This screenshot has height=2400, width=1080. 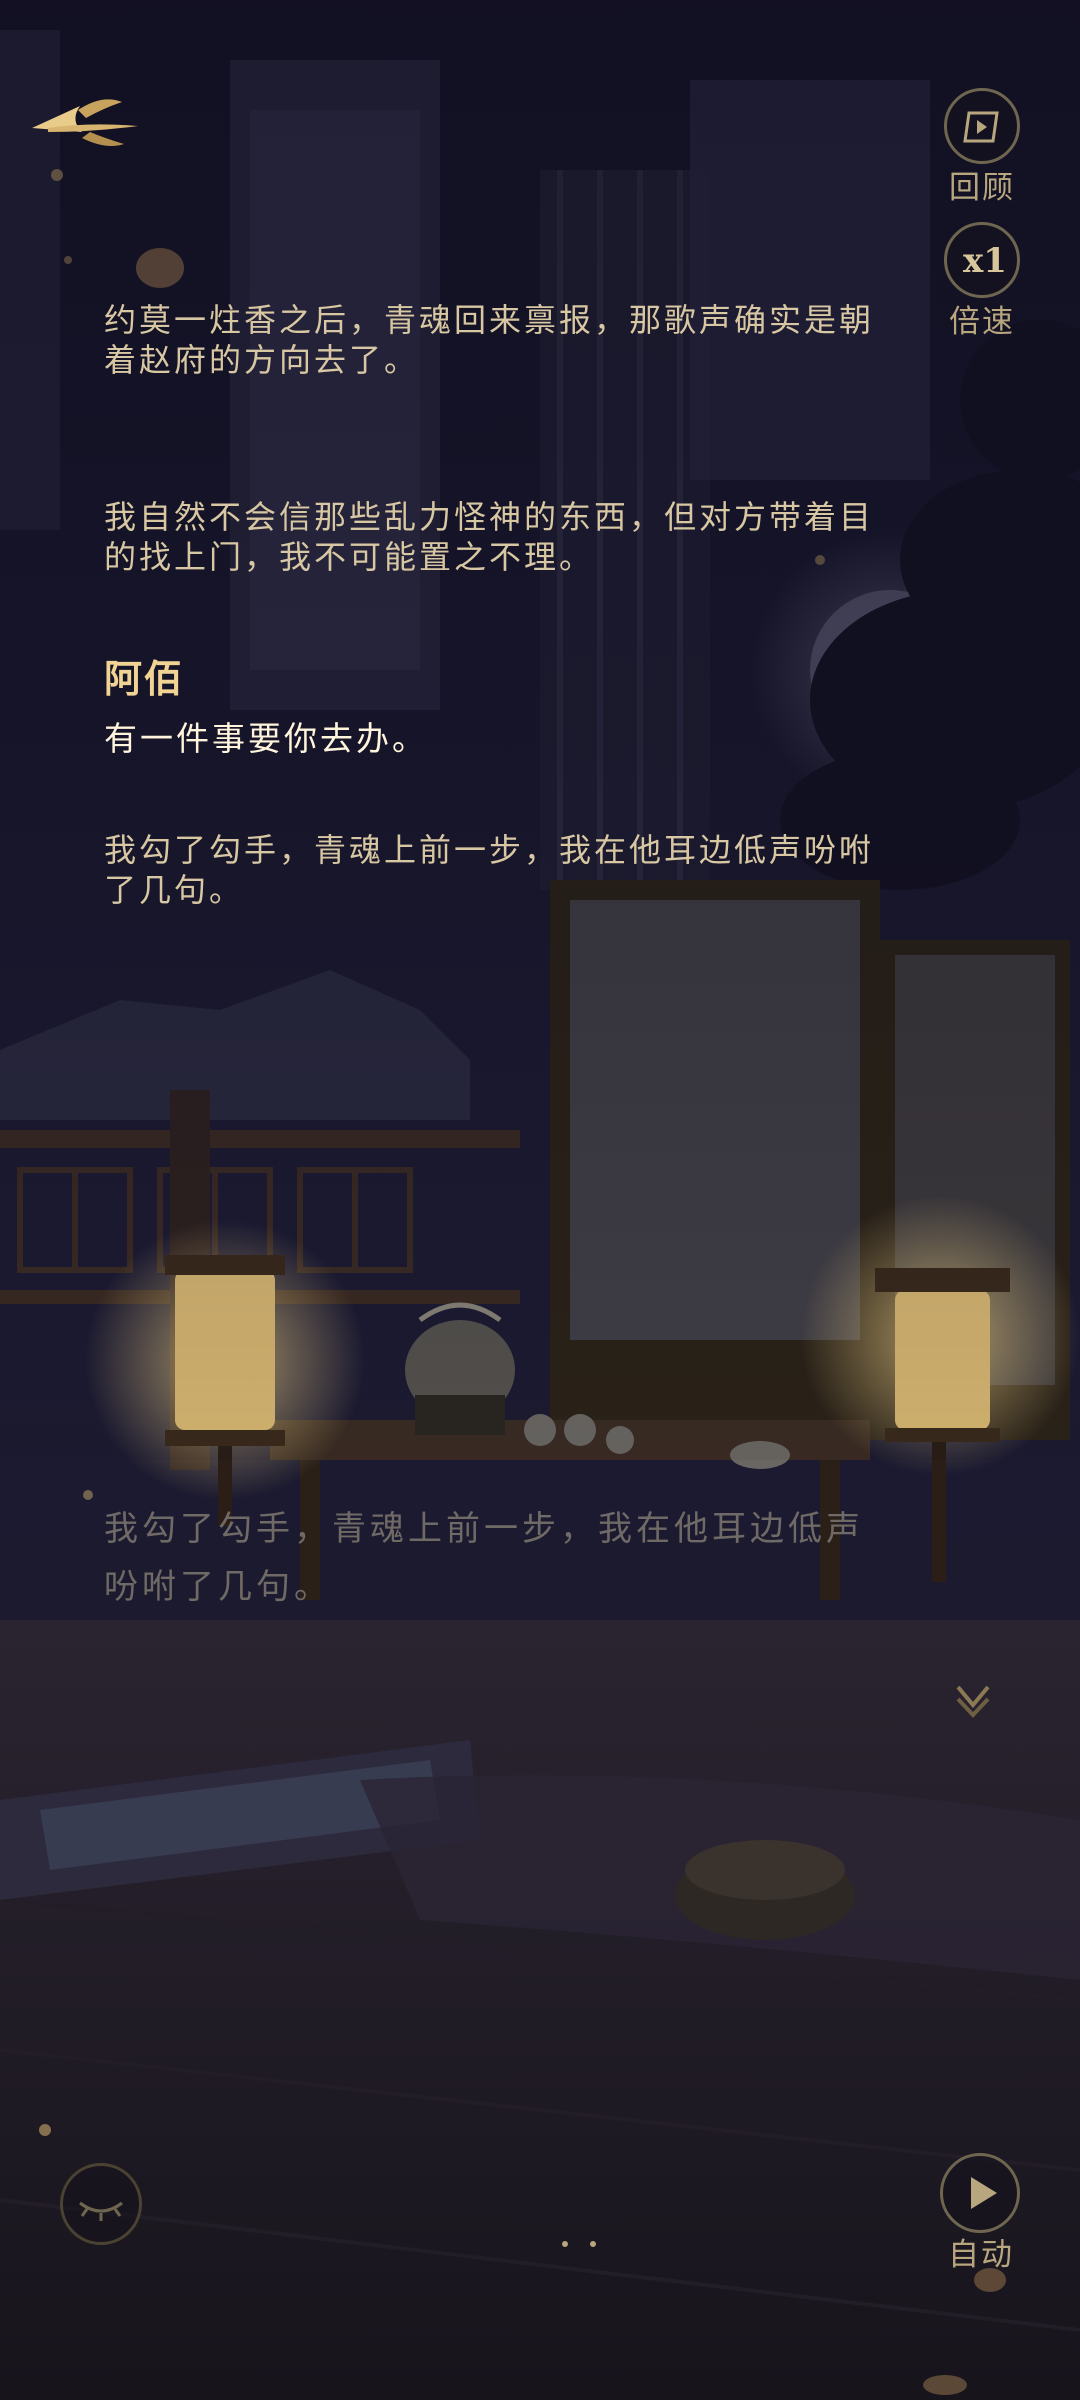 I want to click on continue-arrow-icon, so click(x=973, y=1701).